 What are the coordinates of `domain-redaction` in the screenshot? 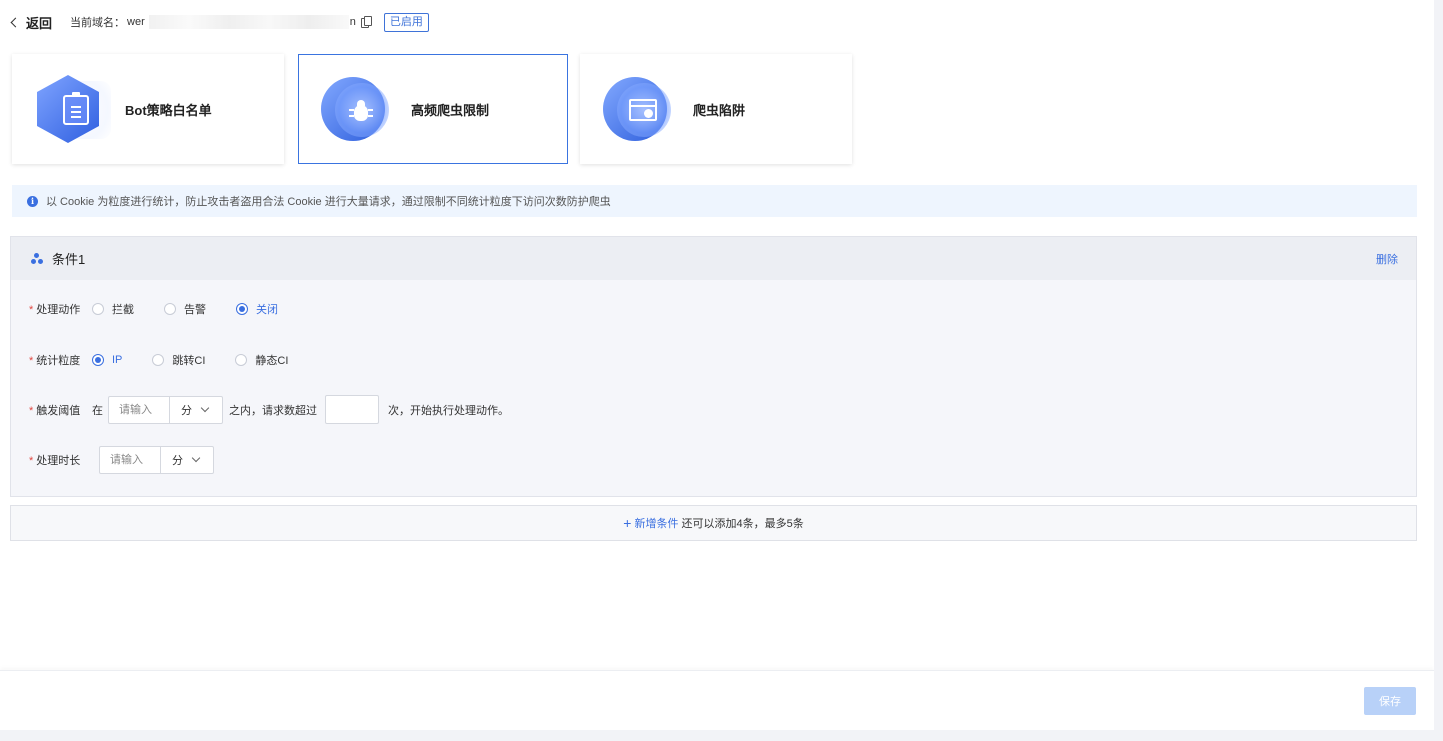 It's located at (248, 22).